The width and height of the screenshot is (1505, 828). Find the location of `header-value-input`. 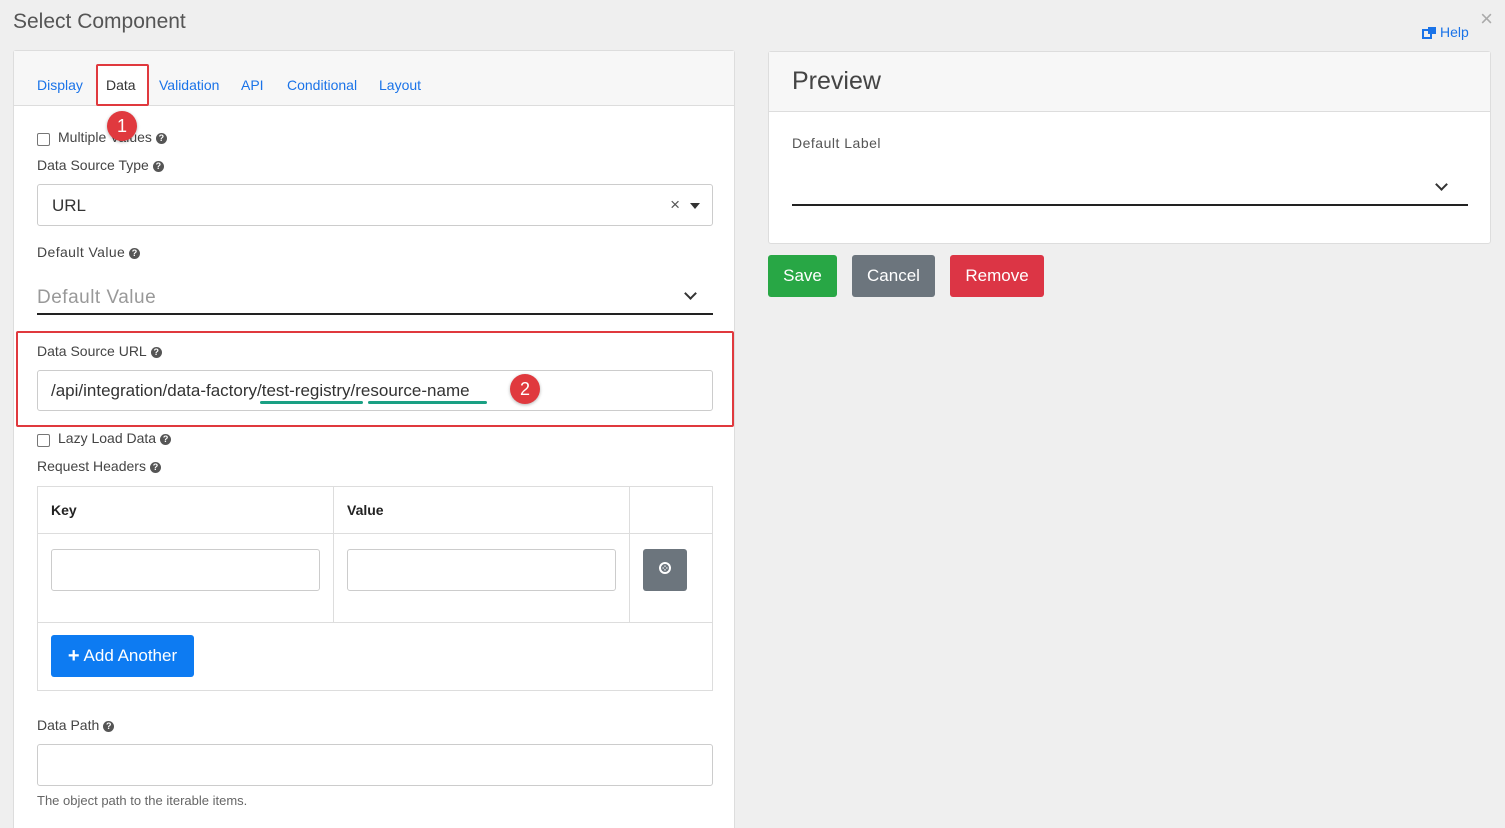

header-value-input is located at coordinates (481, 570).